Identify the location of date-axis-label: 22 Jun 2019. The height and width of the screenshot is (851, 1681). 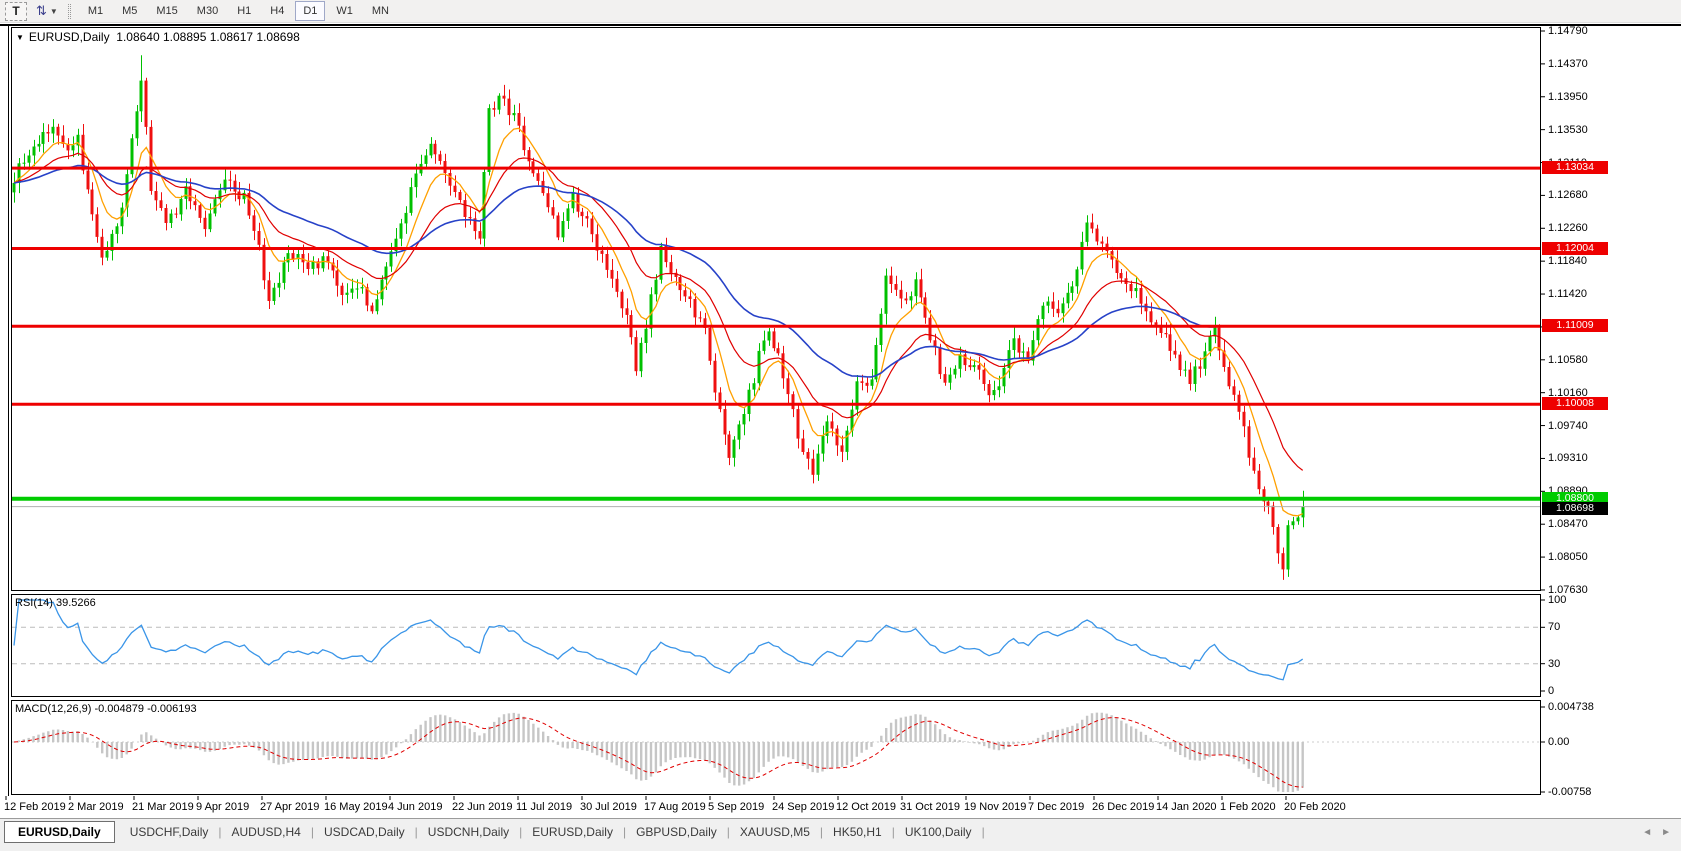
(482, 807).